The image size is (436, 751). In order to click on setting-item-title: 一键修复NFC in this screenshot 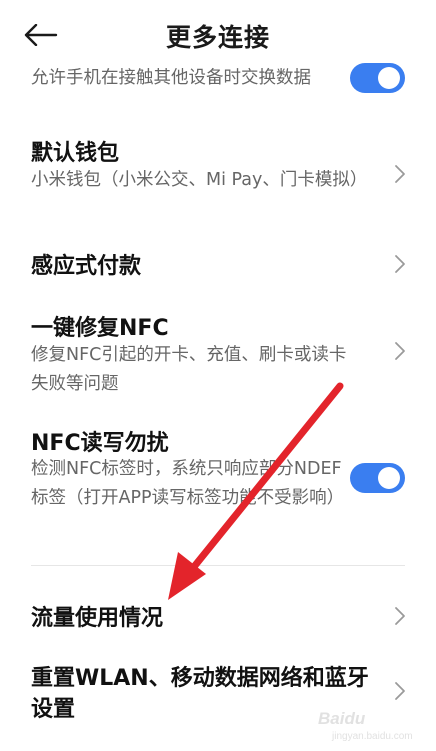, I will do `click(100, 328)`.